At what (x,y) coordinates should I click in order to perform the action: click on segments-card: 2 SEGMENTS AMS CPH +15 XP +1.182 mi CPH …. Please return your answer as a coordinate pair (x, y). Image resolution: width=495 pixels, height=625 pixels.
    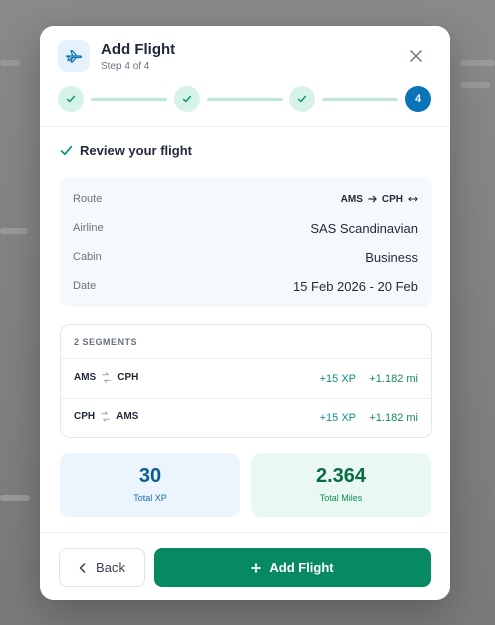
    Looking at the image, I should click on (246, 381).